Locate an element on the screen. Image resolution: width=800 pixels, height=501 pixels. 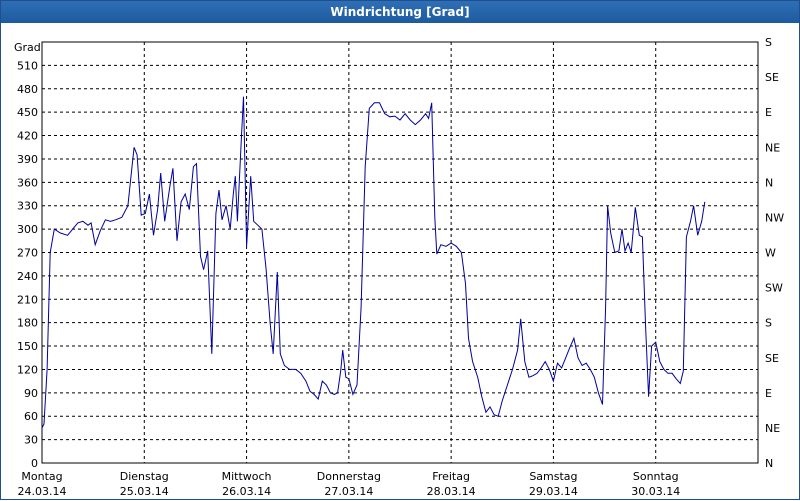
x-tick-day: Samstag is located at coordinates (553, 476).